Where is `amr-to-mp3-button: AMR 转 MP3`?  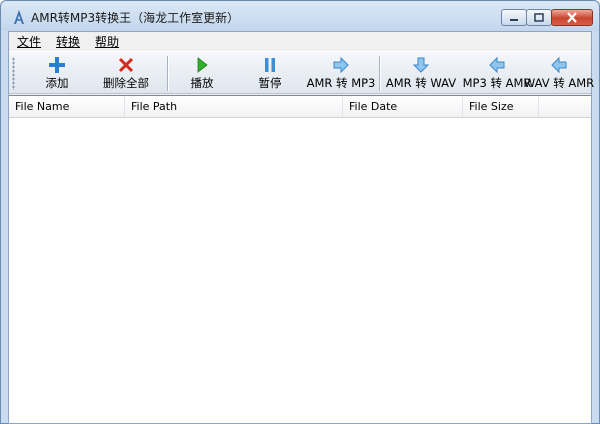
amr-to-mp3-button: AMR 转 MP3 is located at coordinates (341, 73).